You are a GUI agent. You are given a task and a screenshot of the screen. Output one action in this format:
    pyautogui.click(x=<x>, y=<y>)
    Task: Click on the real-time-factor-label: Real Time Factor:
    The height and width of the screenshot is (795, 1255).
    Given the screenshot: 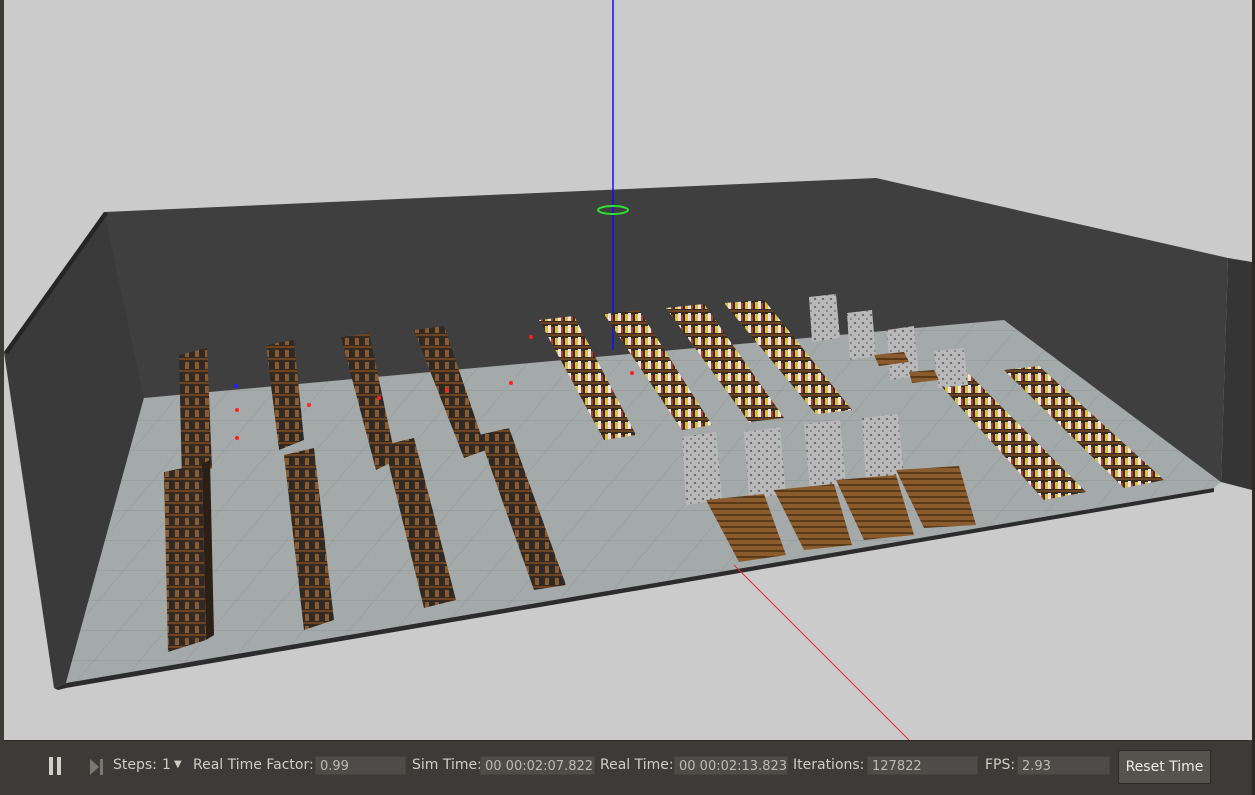 What is the action you would take?
    pyautogui.click(x=253, y=765)
    